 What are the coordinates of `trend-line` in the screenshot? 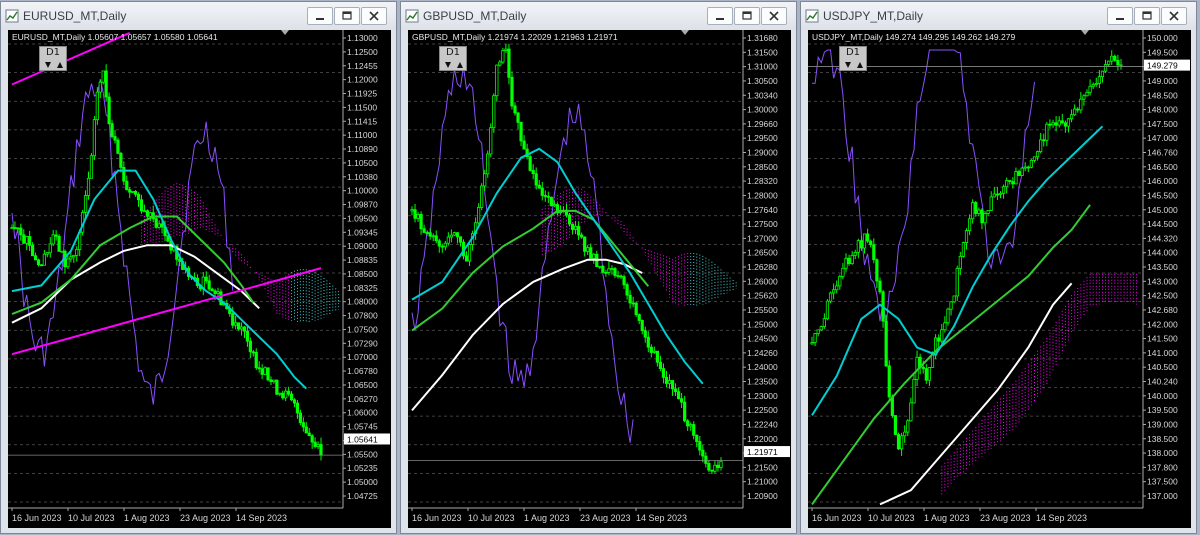 It's located at (166, 311).